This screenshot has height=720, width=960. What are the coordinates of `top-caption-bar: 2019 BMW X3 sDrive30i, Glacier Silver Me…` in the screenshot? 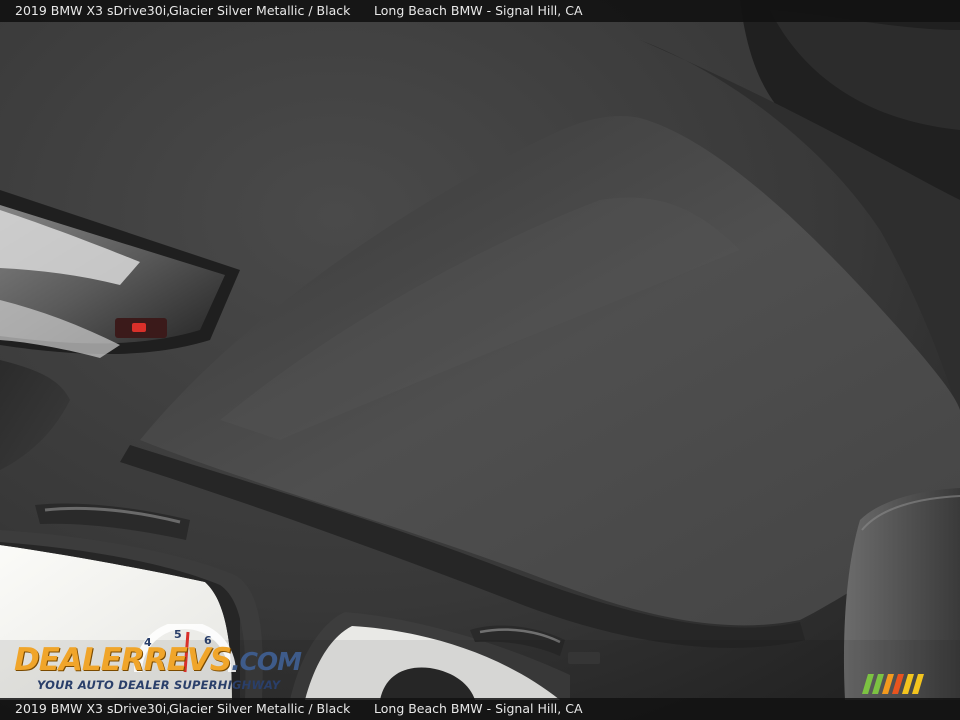 It's located at (480, 11).